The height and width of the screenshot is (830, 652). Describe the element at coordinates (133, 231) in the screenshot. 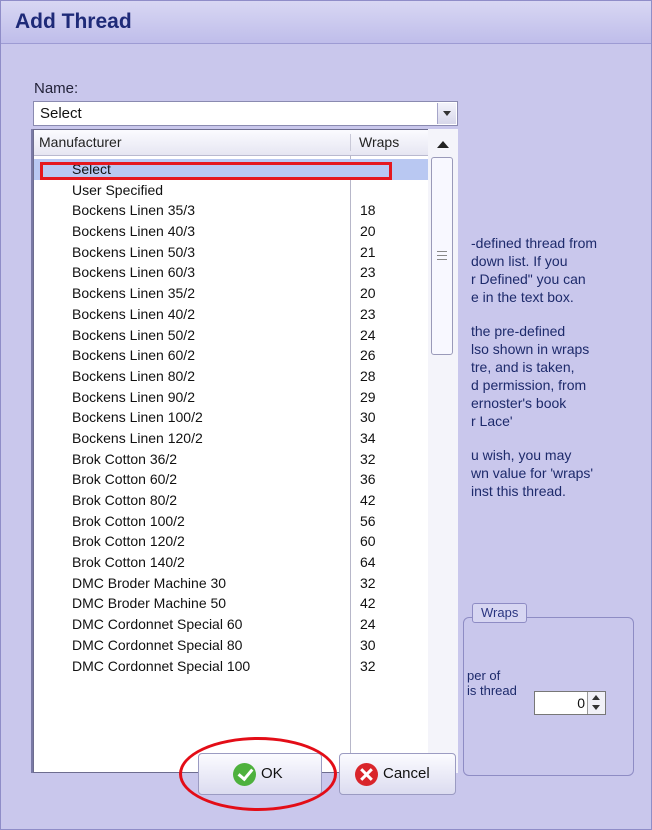

I see `manufacturer-cell: Bockens Linen 40/3` at that location.